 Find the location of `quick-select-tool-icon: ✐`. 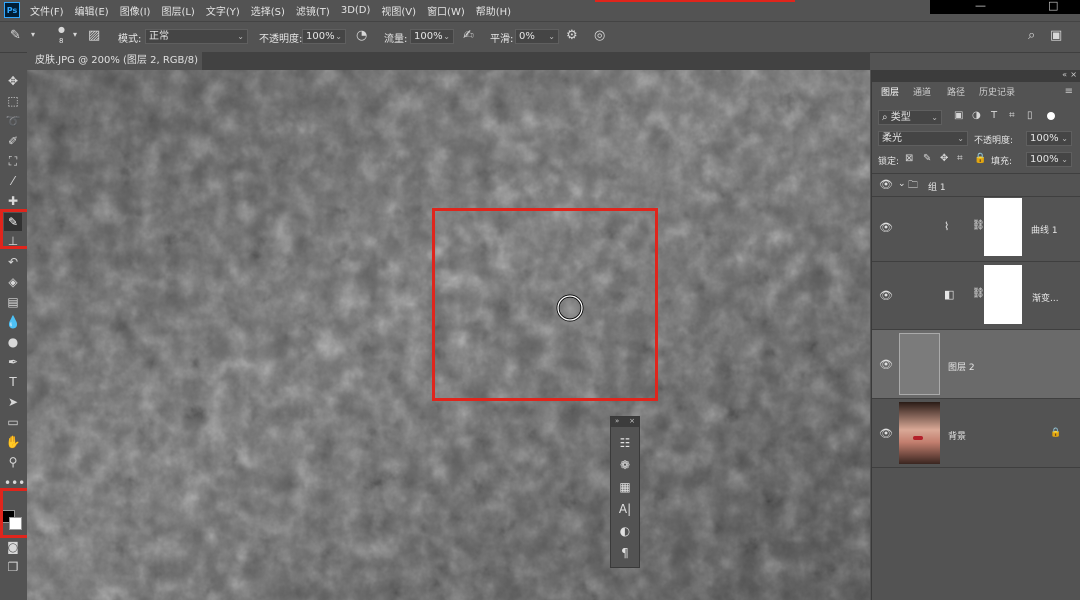

quick-select-tool-icon: ✐ is located at coordinates (13, 141).